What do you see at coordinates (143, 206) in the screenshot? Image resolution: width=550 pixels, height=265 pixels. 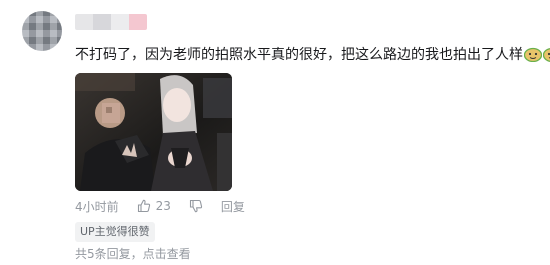 I see `thumbs-up-icon` at bounding box center [143, 206].